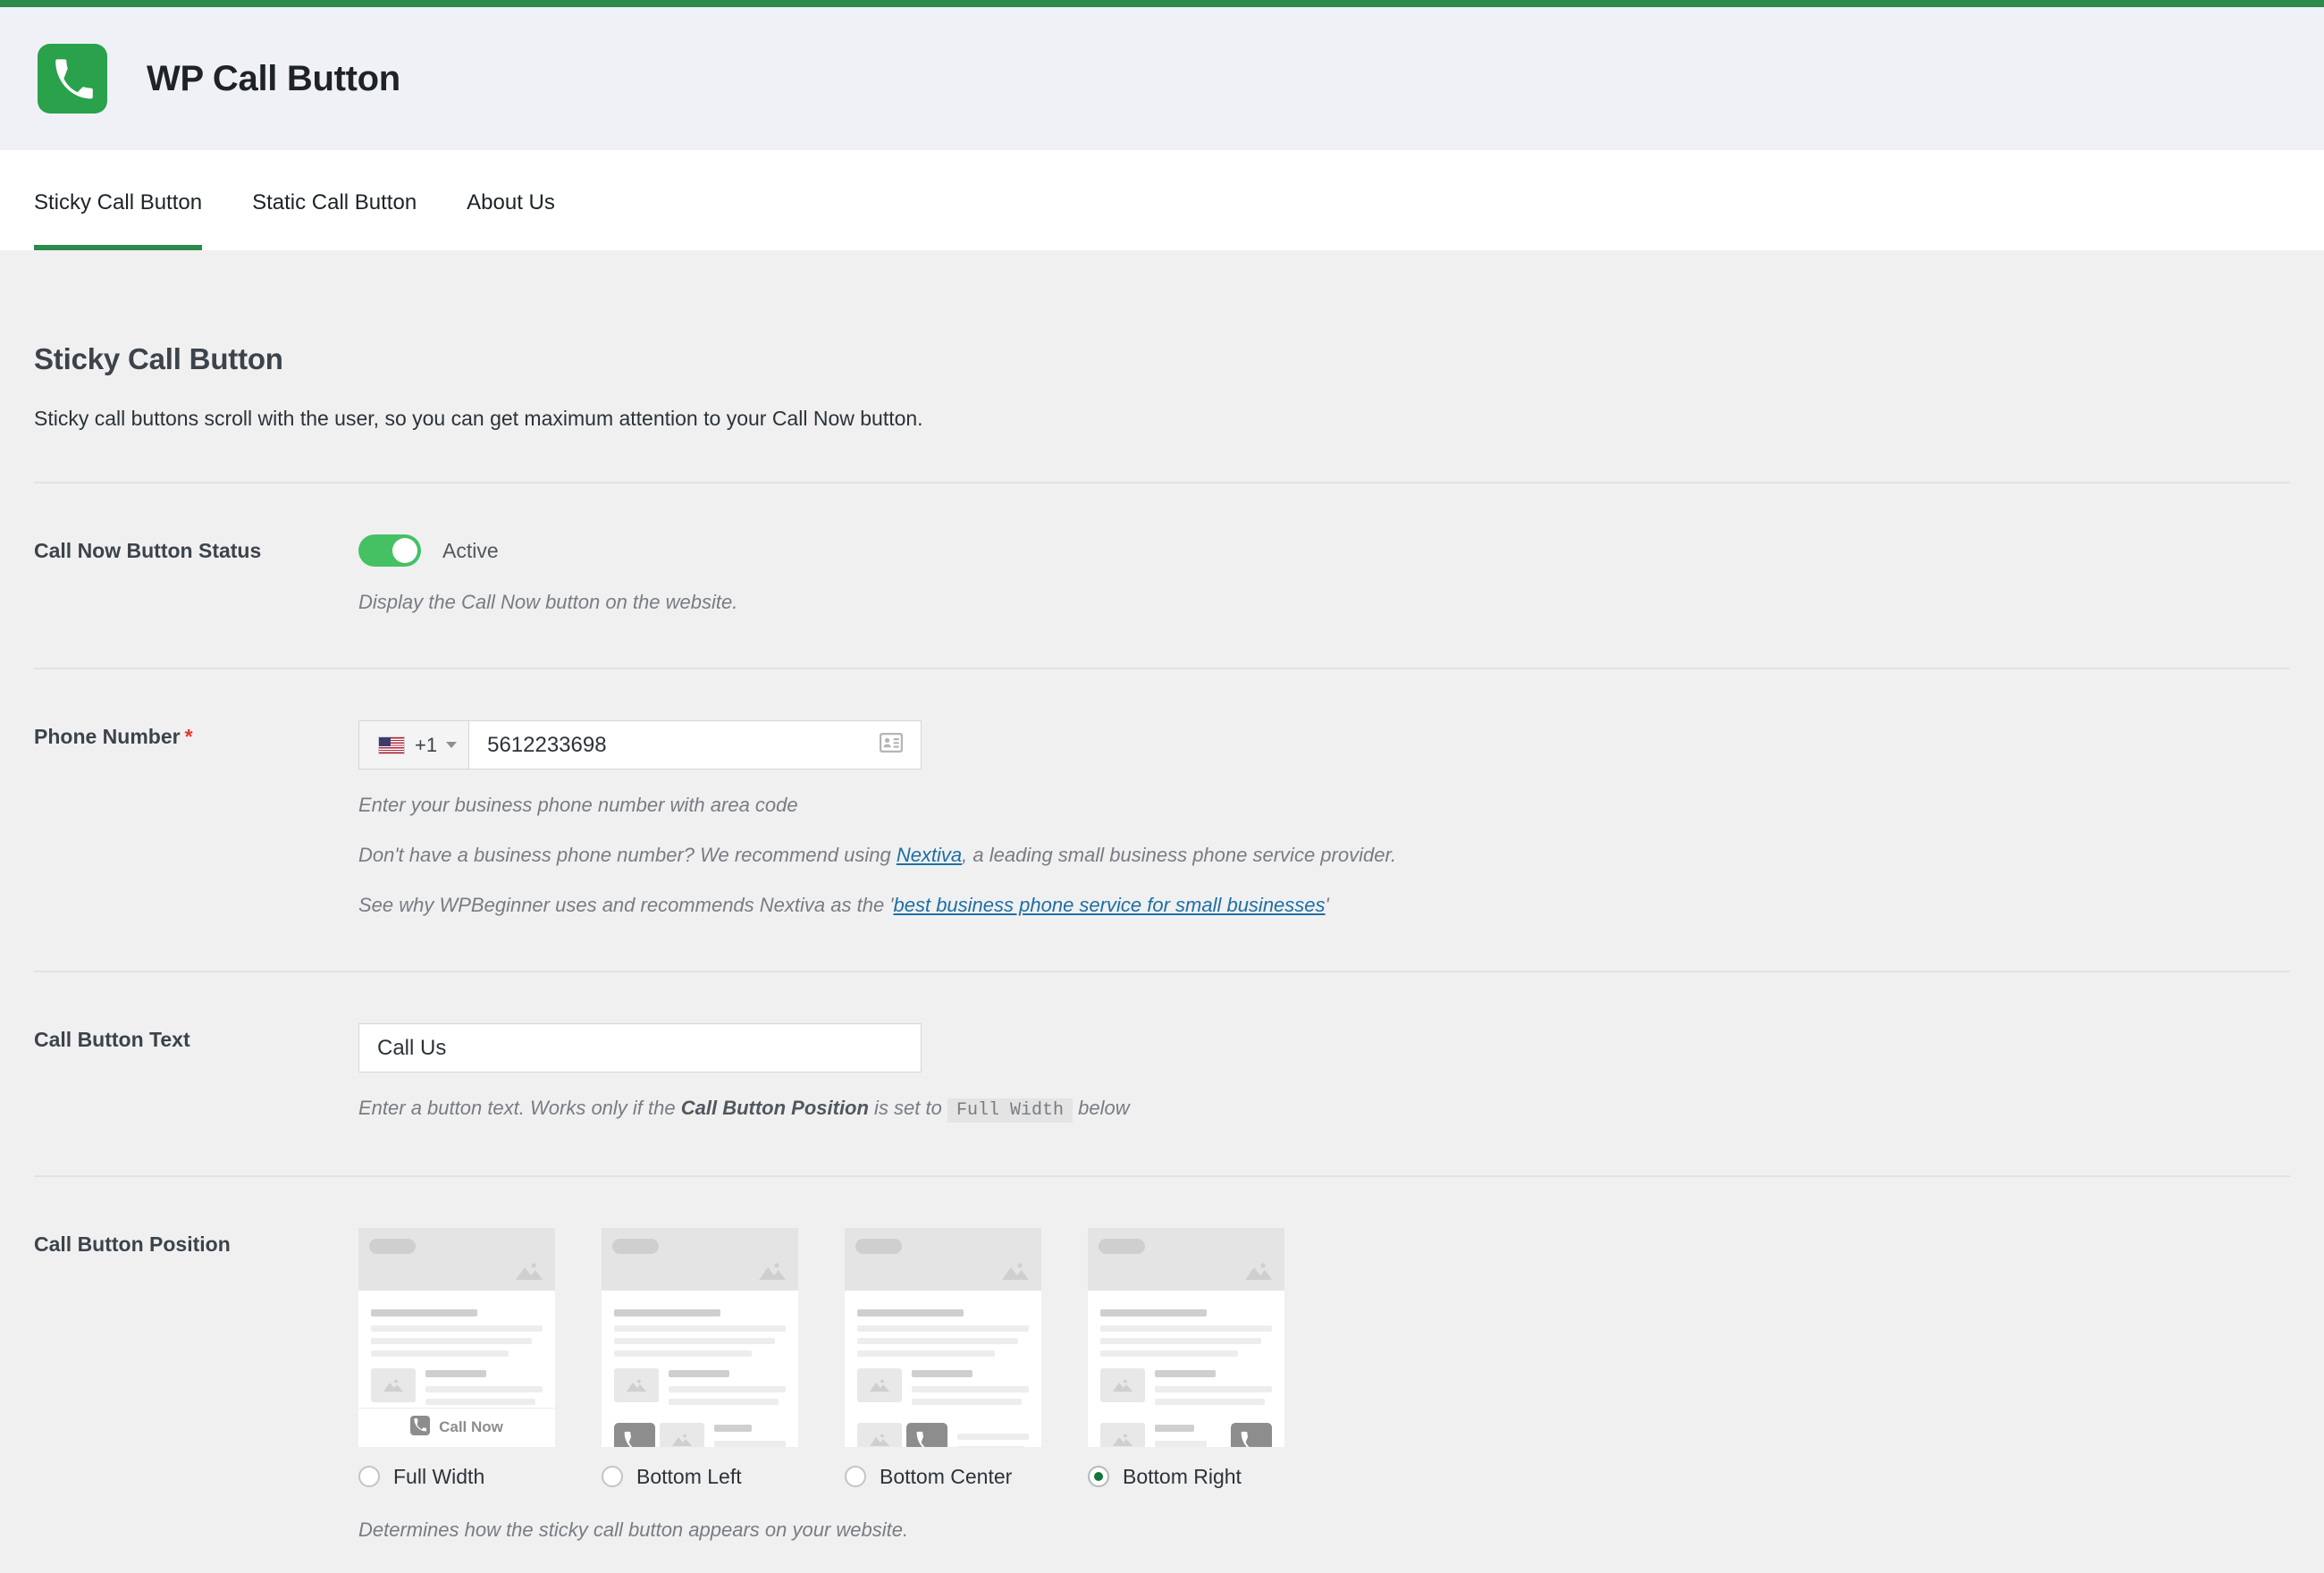 The width and height of the screenshot is (2324, 1573). I want to click on radio-bottom-center, so click(855, 1477).